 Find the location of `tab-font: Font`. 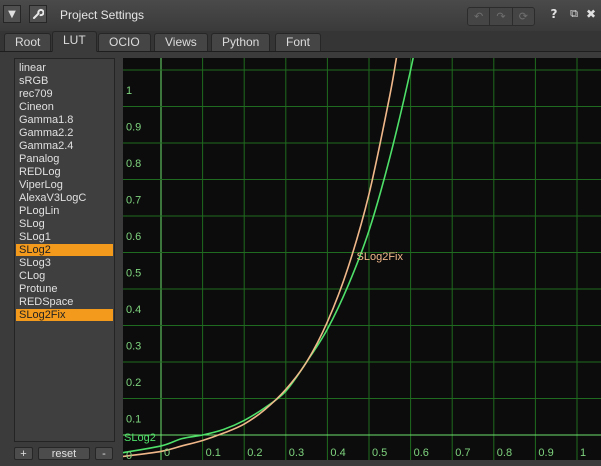

tab-font: Font is located at coordinates (298, 42).